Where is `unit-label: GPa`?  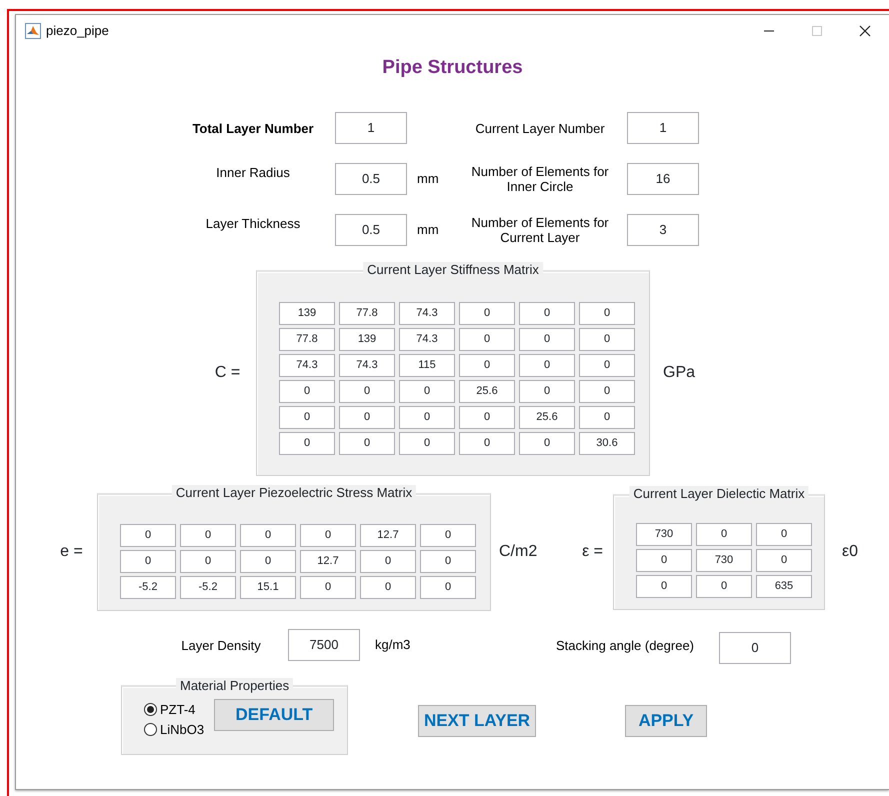 unit-label: GPa is located at coordinates (679, 373).